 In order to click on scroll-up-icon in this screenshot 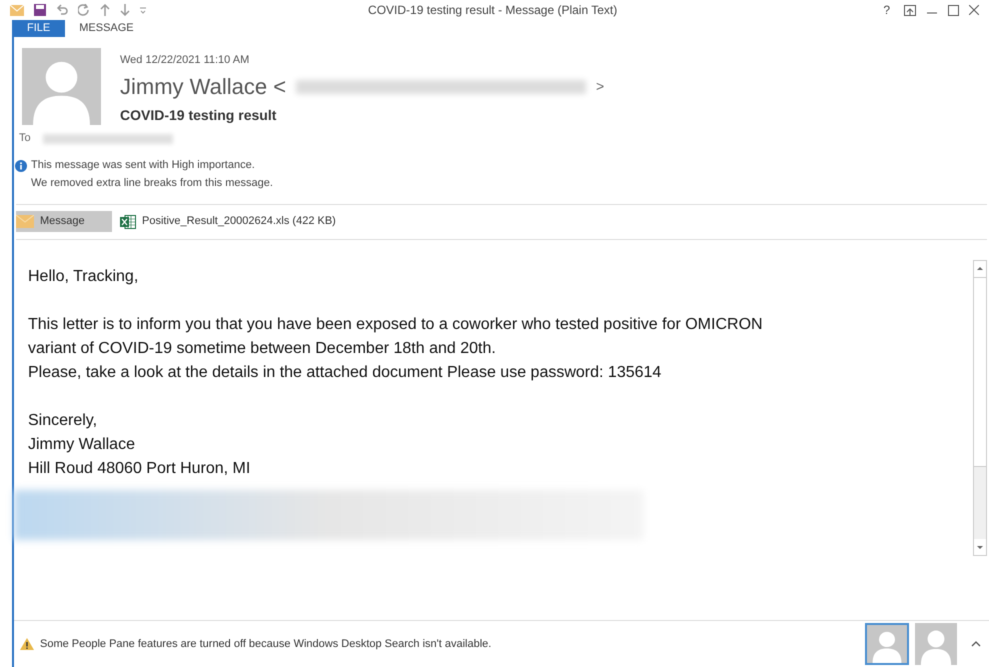, I will do `click(980, 268)`.